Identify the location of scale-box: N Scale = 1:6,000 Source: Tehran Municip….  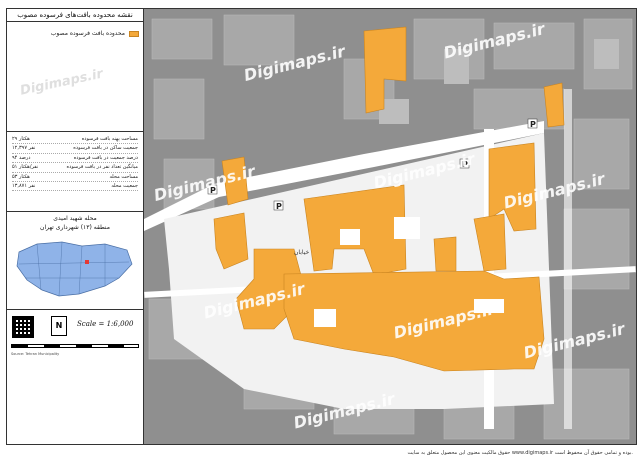
(75, 371).